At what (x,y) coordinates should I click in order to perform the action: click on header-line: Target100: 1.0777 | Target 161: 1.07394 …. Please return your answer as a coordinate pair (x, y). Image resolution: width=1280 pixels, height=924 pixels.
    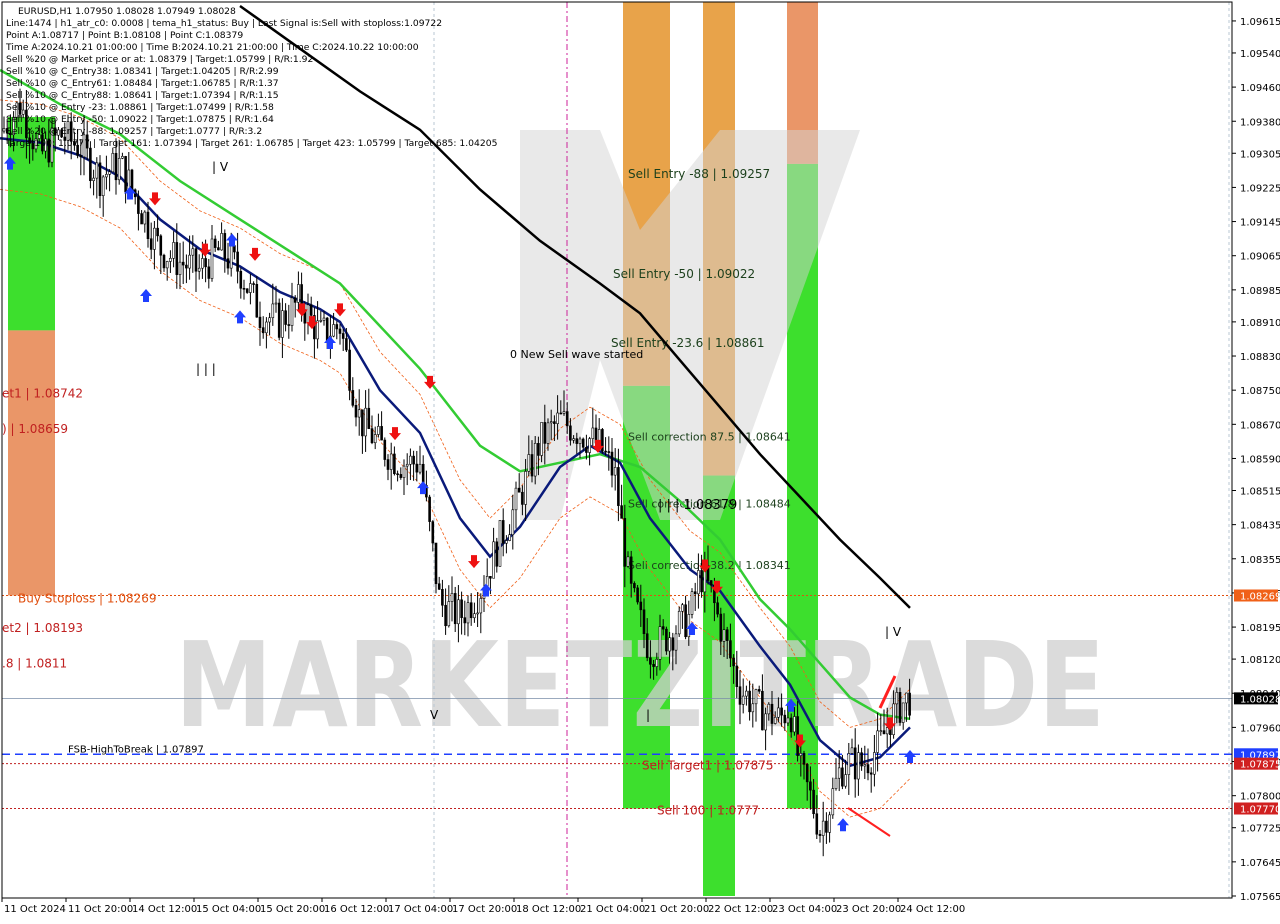
    Looking at the image, I should click on (251, 143).